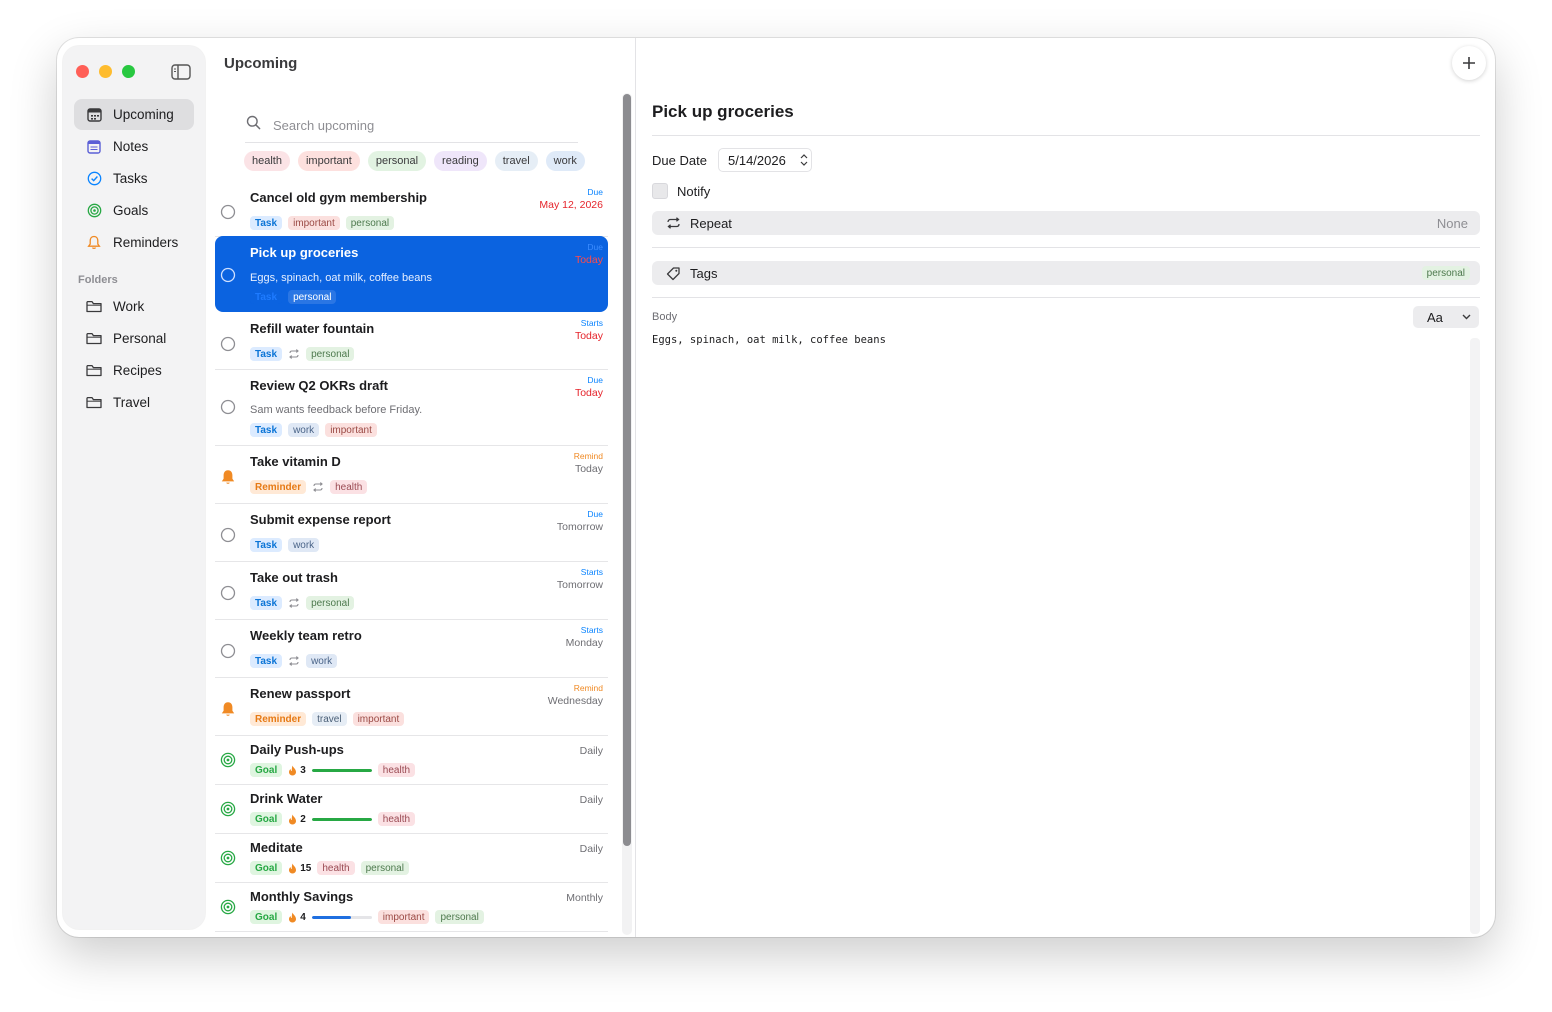 The image size is (1552, 1012). I want to click on plus-icon, so click(1469, 63).